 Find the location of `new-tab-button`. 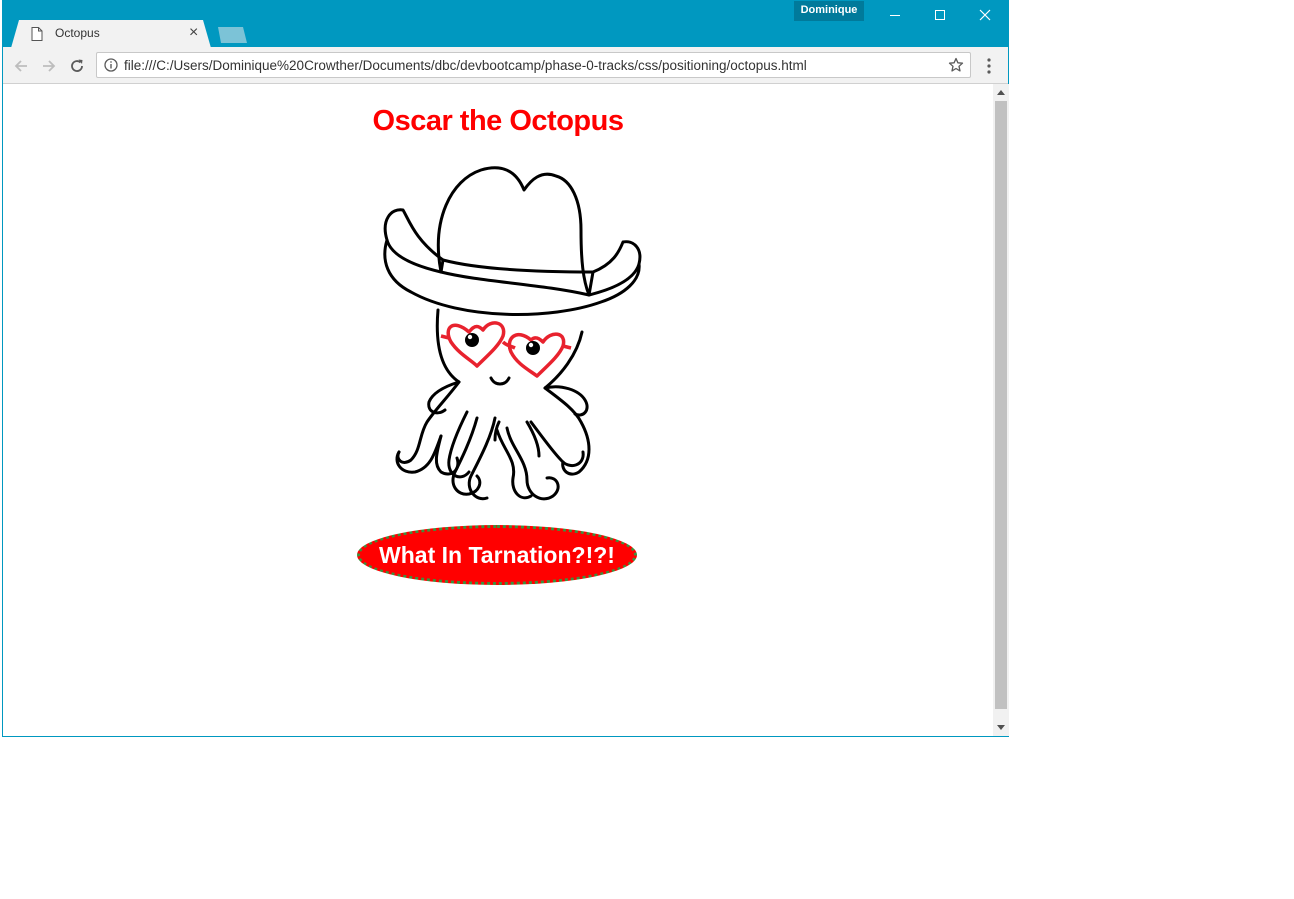

new-tab-button is located at coordinates (232, 35).